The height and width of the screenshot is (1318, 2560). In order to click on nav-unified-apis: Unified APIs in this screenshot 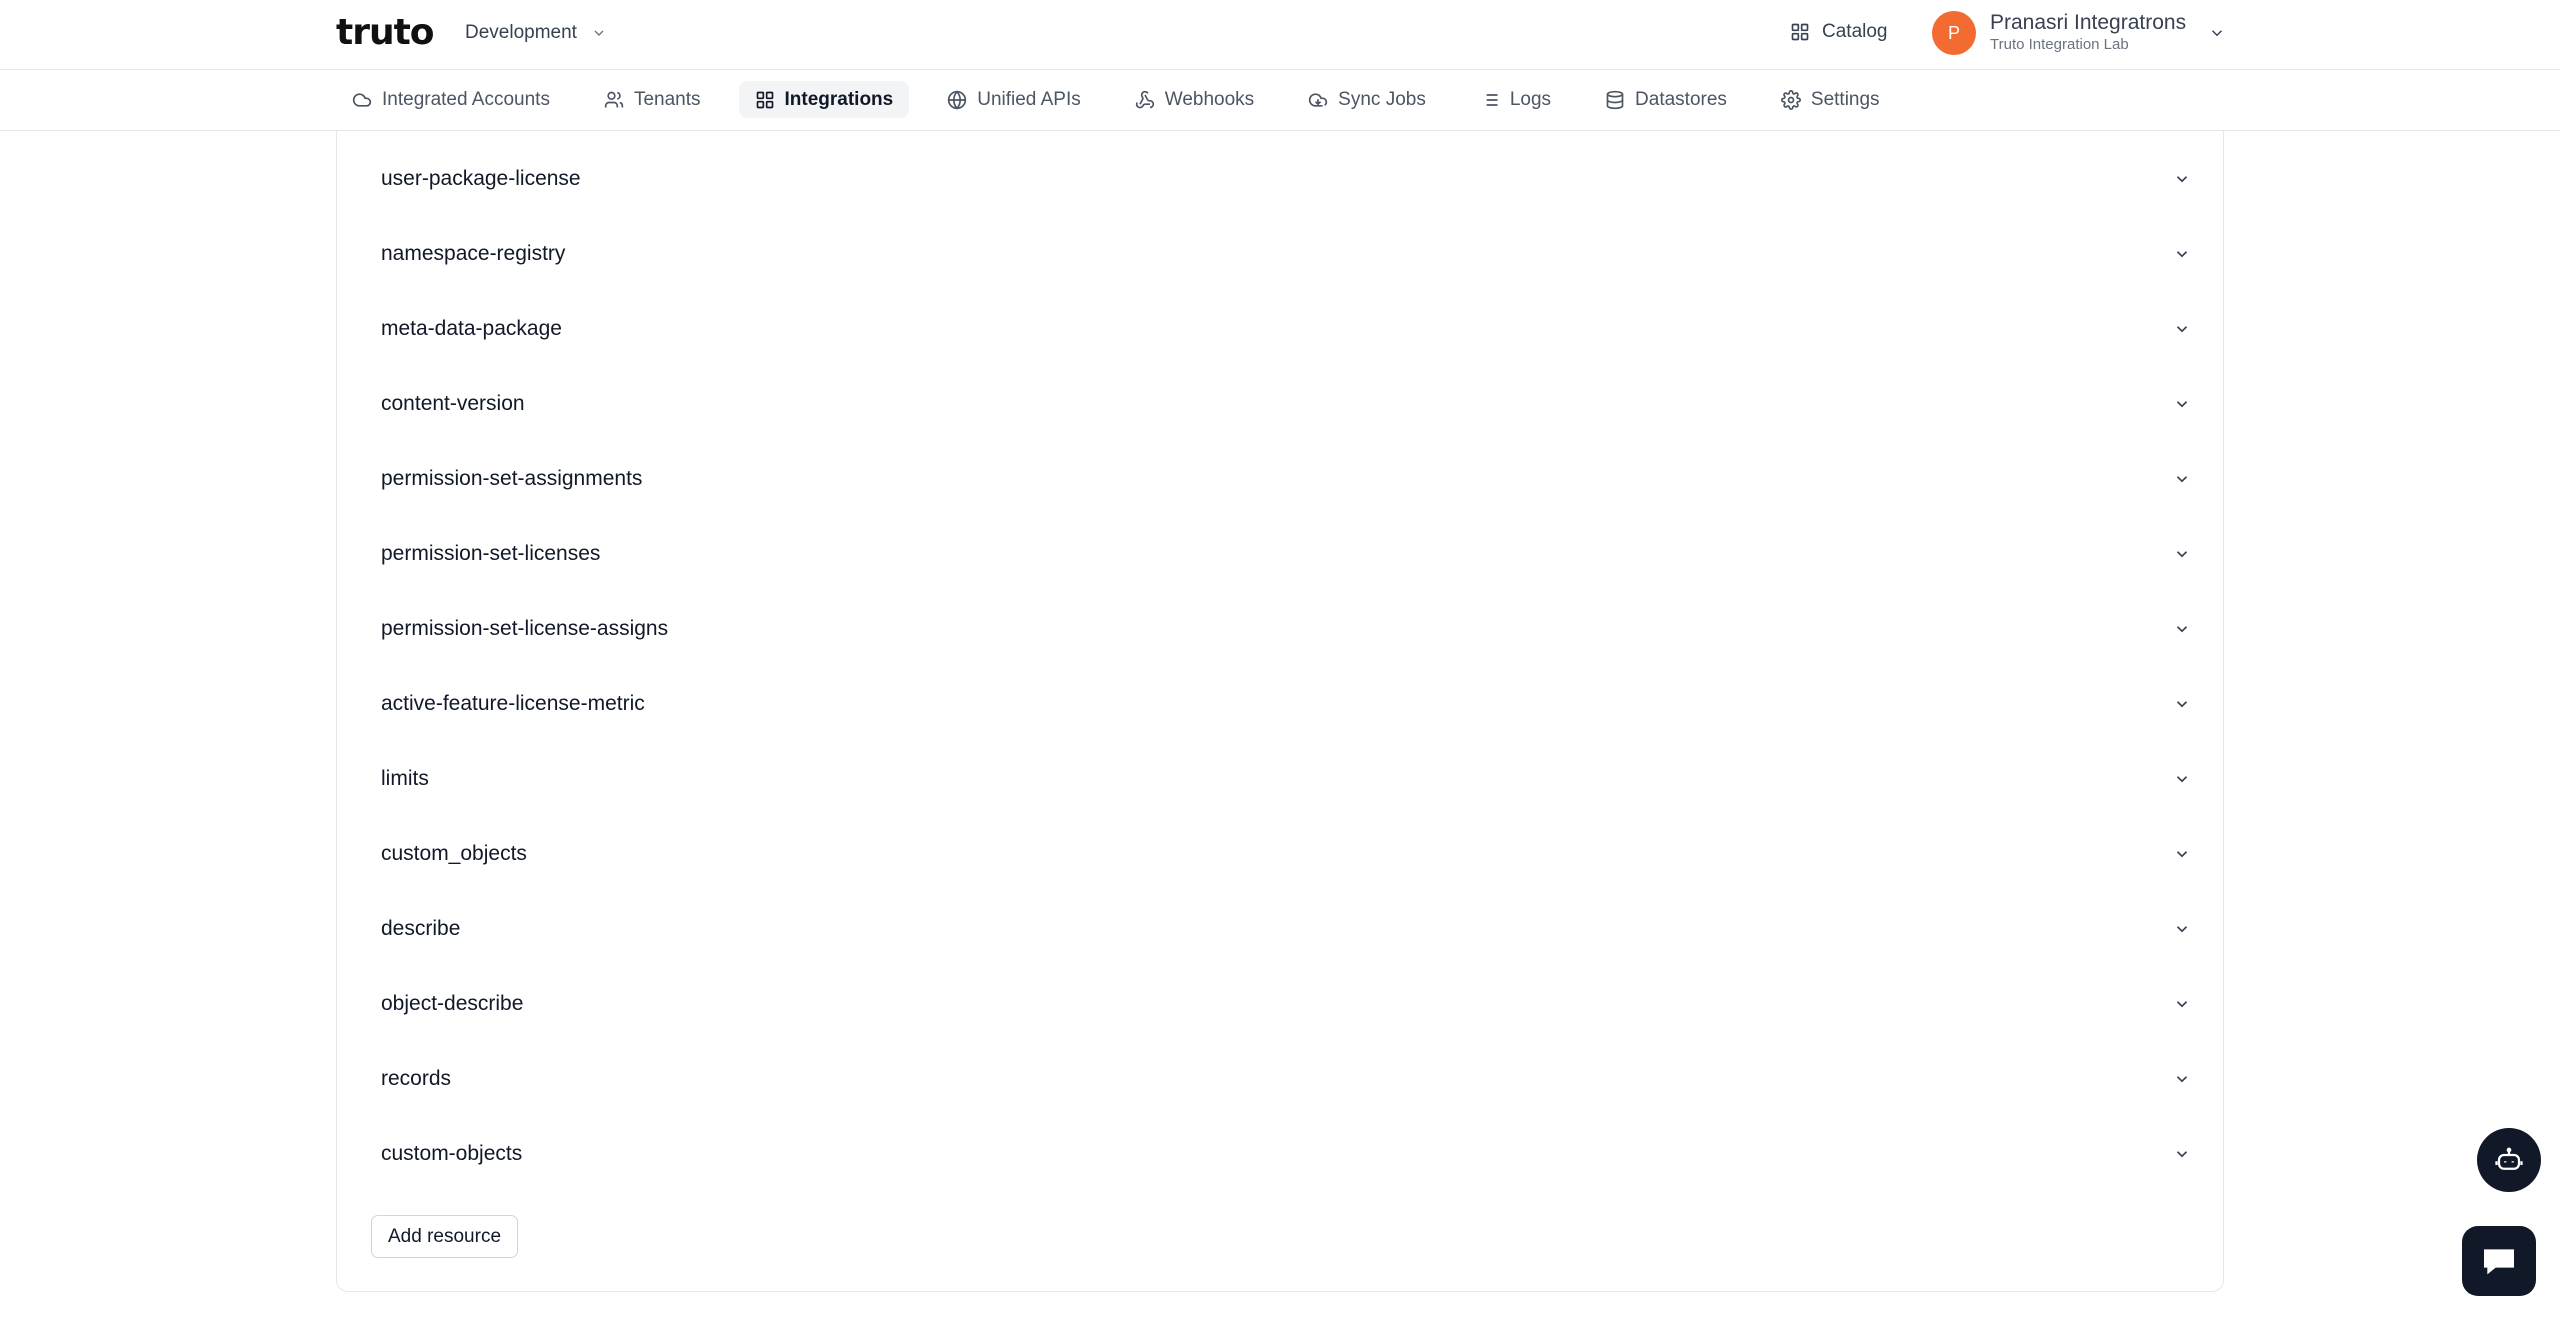, I will do `click(1014, 99)`.